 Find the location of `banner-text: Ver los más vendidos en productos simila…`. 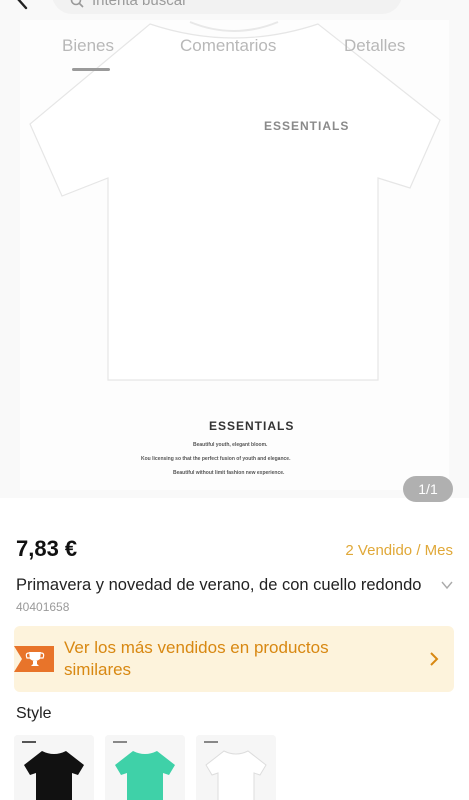

banner-text: Ver los más vendidos en productos simila… is located at coordinates (196, 658).